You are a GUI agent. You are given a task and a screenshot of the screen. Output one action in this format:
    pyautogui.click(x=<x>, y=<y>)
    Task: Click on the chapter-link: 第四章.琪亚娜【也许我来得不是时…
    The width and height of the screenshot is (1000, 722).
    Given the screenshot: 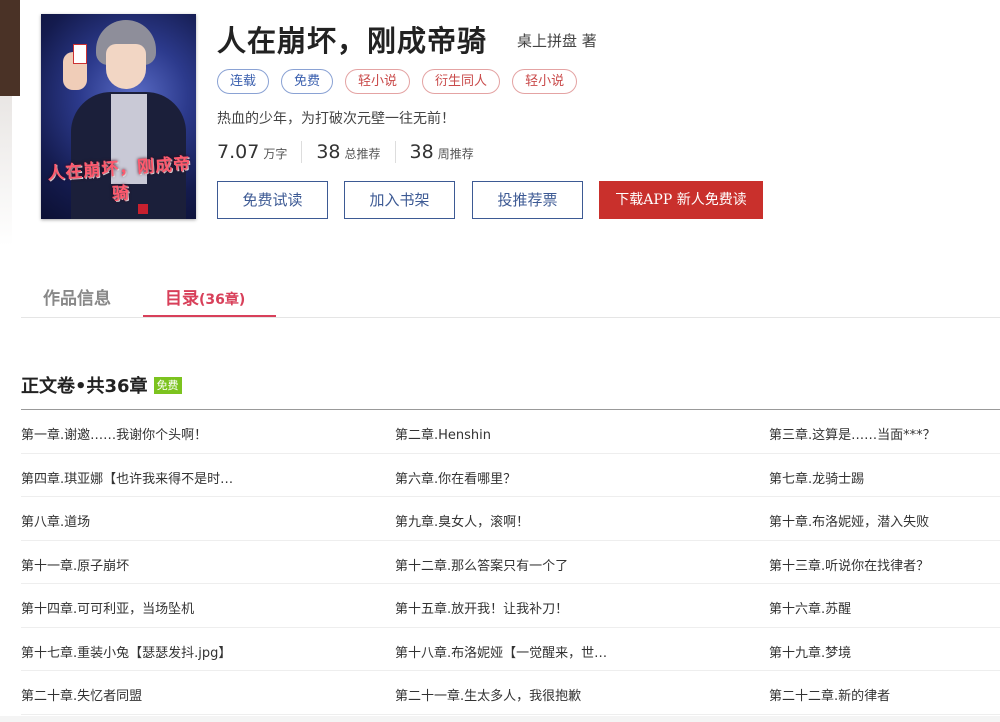 What is the action you would take?
    pyautogui.click(x=127, y=477)
    